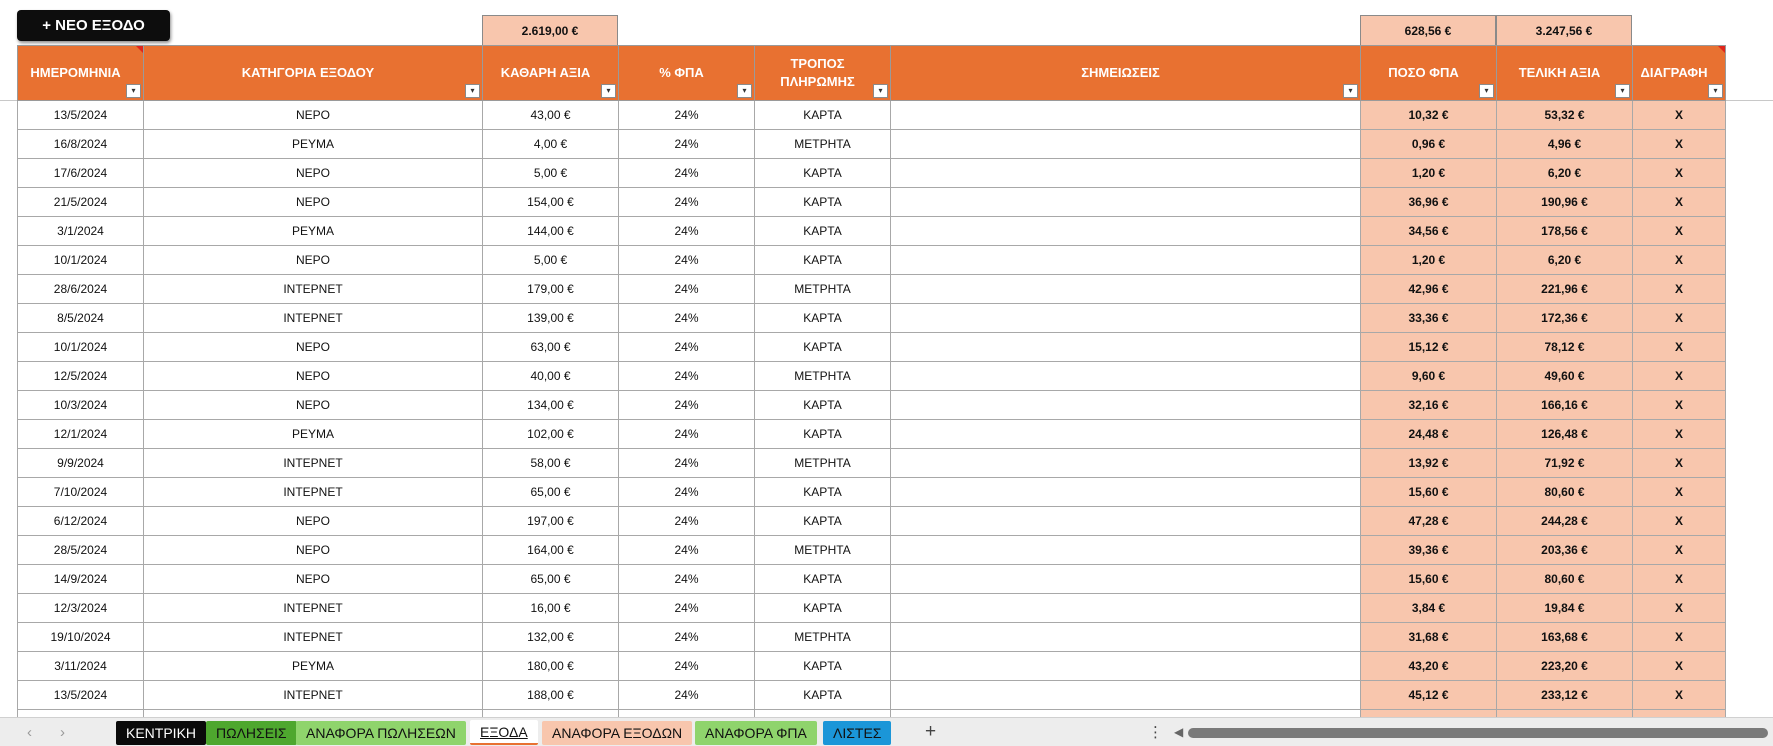  Describe the element at coordinates (1564, 73) in the screenshot. I see `column-header-final-value: ΤΕΛΙΚΗ ΑΞΙΑ ▾` at that location.